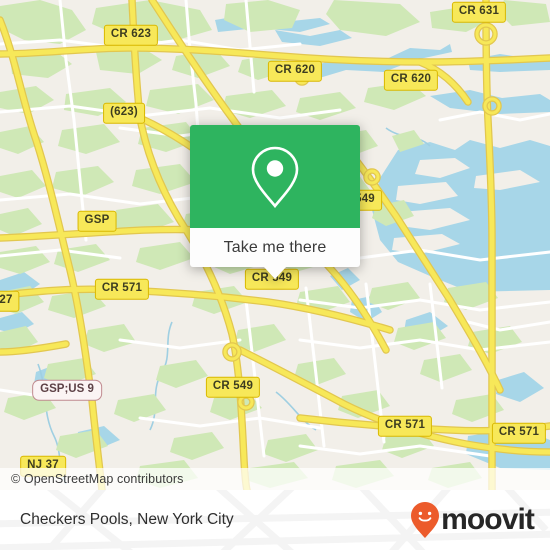  Describe the element at coordinates (233, 387) in the screenshot. I see `road-shield-cr549-b: CR 549` at that location.